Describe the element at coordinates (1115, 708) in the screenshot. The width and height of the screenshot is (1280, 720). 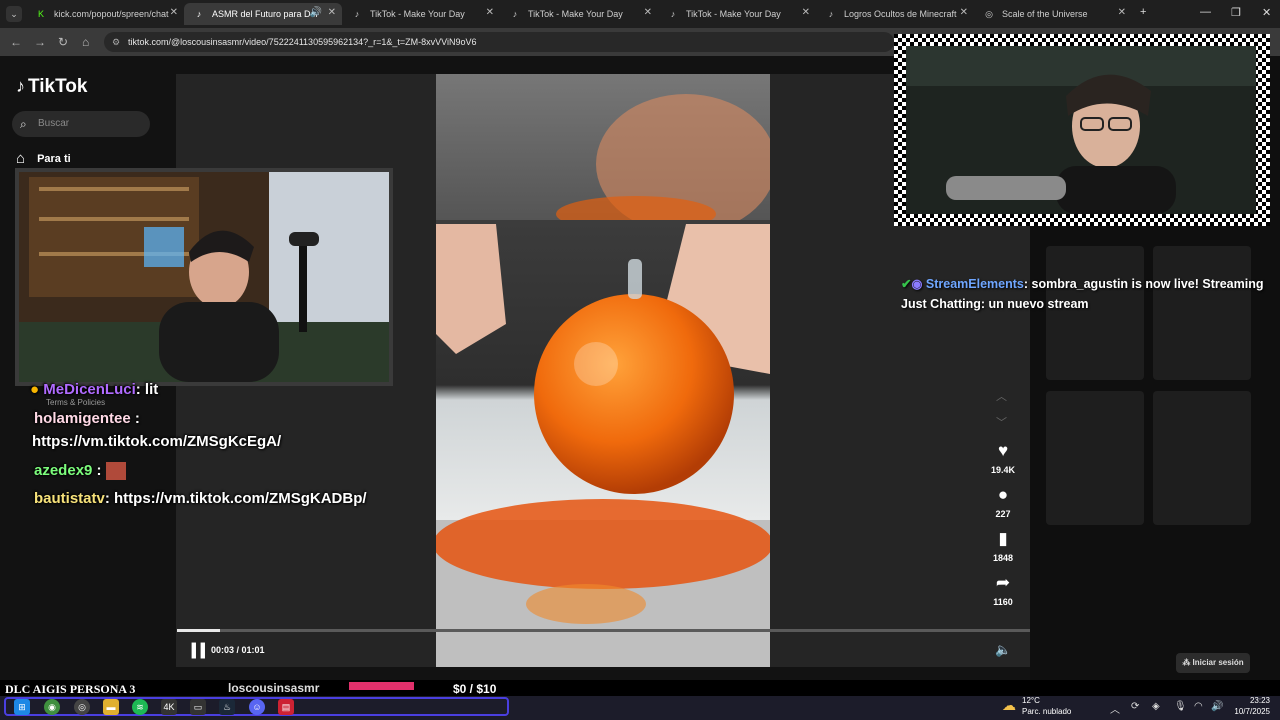
I see `chevron-up-icon: ︿` at that location.